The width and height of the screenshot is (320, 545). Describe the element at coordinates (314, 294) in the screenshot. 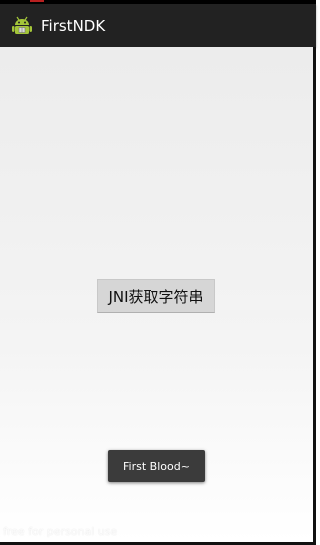

I see `screen-edge-right` at that location.